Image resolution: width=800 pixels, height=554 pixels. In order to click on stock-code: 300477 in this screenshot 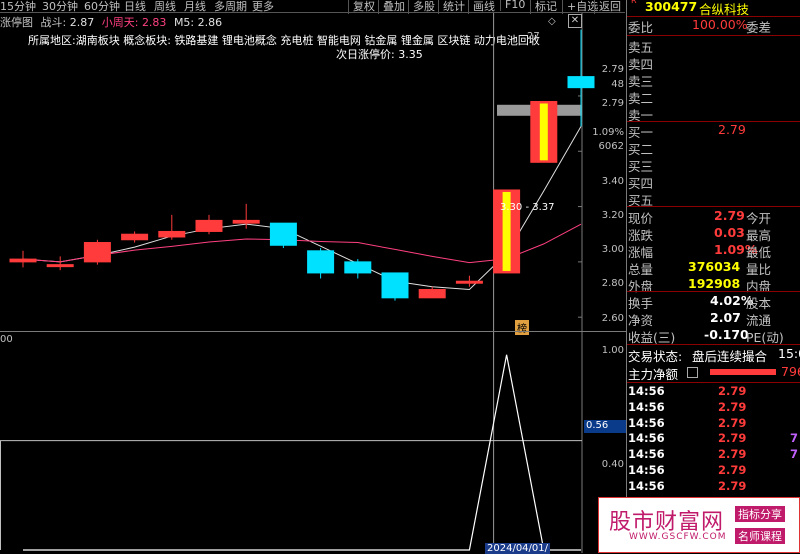, I will do `click(671, 7)`.